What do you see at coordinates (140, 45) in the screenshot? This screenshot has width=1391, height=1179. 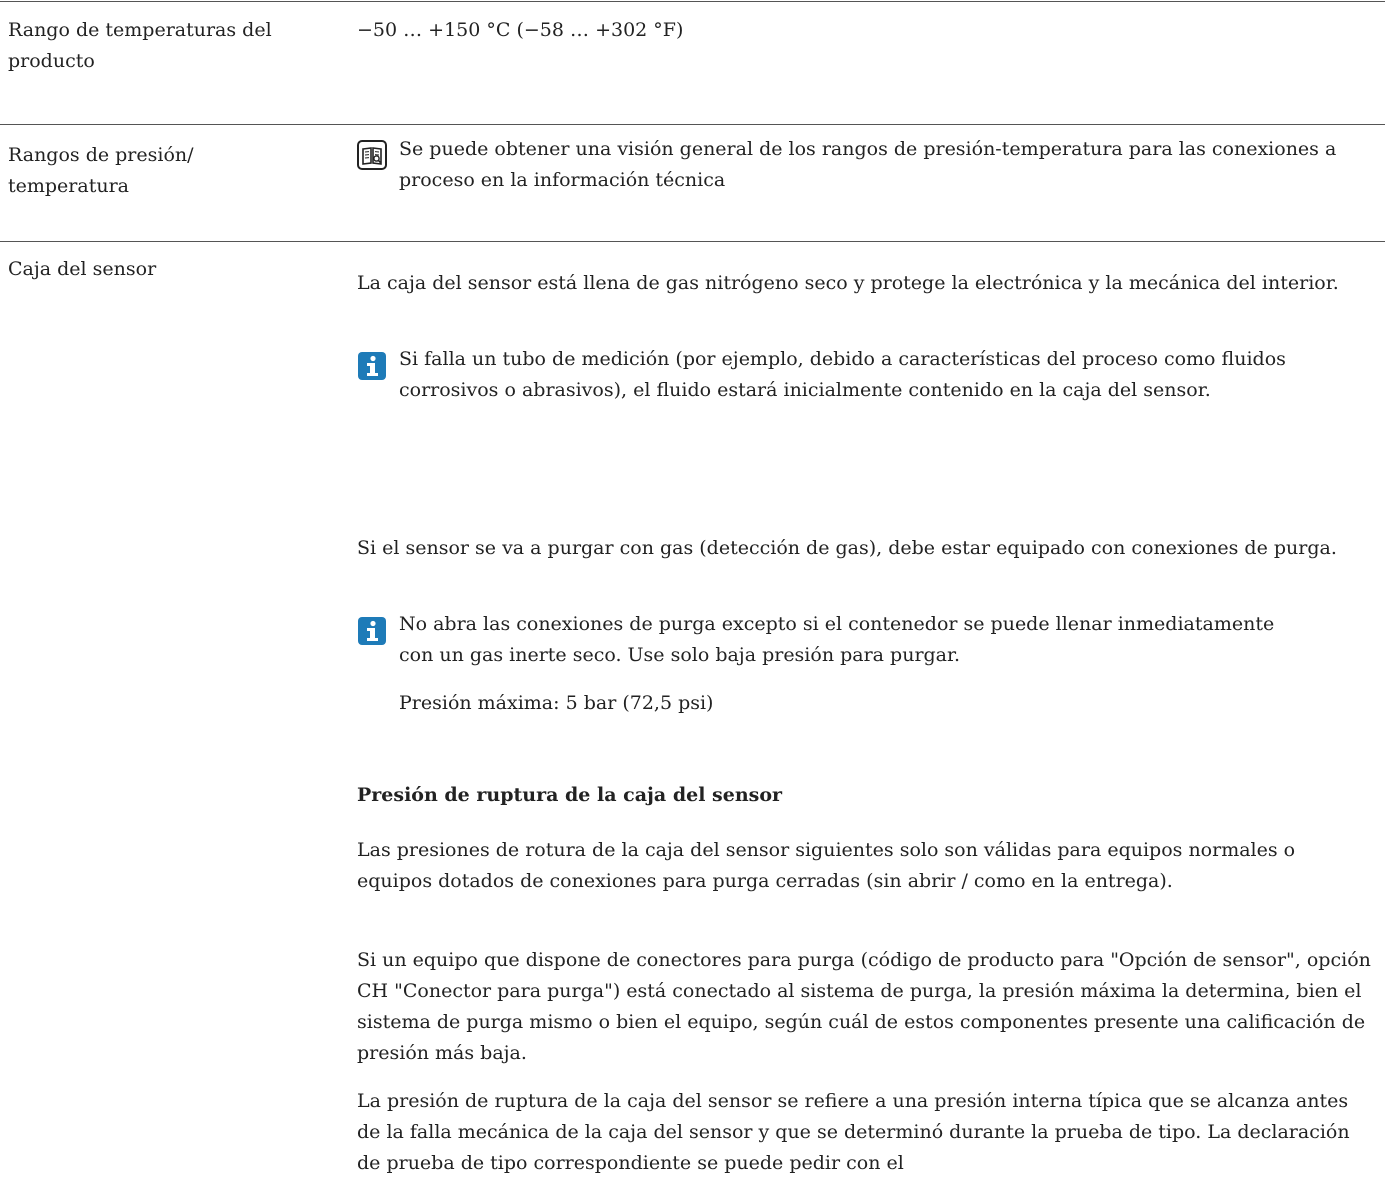 I see `temperature-range-label: Rango de temperaturas del producto` at bounding box center [140, 45].